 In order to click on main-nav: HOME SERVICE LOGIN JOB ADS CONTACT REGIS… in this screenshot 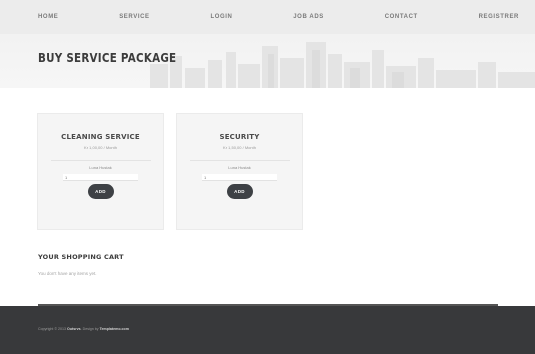, I will do `click(267, 17)`.